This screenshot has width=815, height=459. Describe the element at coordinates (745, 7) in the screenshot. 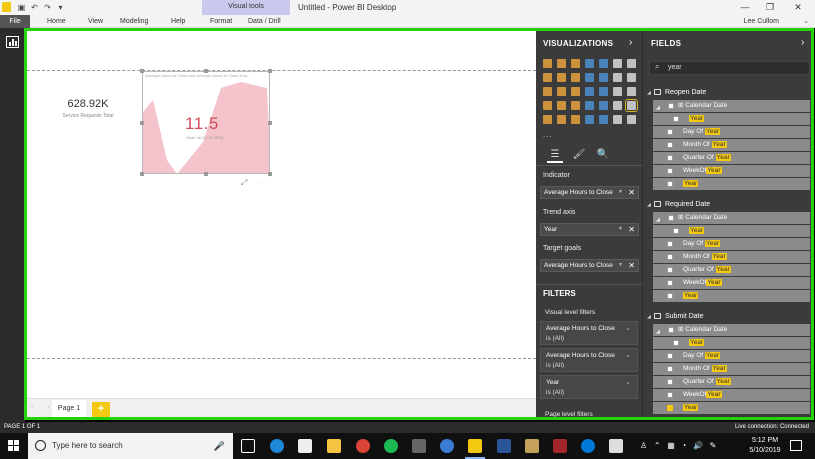

I see `minimize-button: —` at that location.